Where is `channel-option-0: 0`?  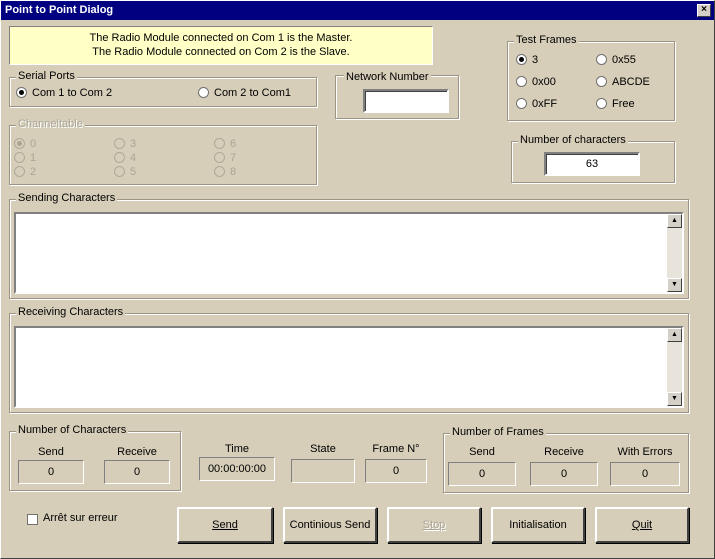
channel-option-0: 0 is located at coordinates (25, 144).